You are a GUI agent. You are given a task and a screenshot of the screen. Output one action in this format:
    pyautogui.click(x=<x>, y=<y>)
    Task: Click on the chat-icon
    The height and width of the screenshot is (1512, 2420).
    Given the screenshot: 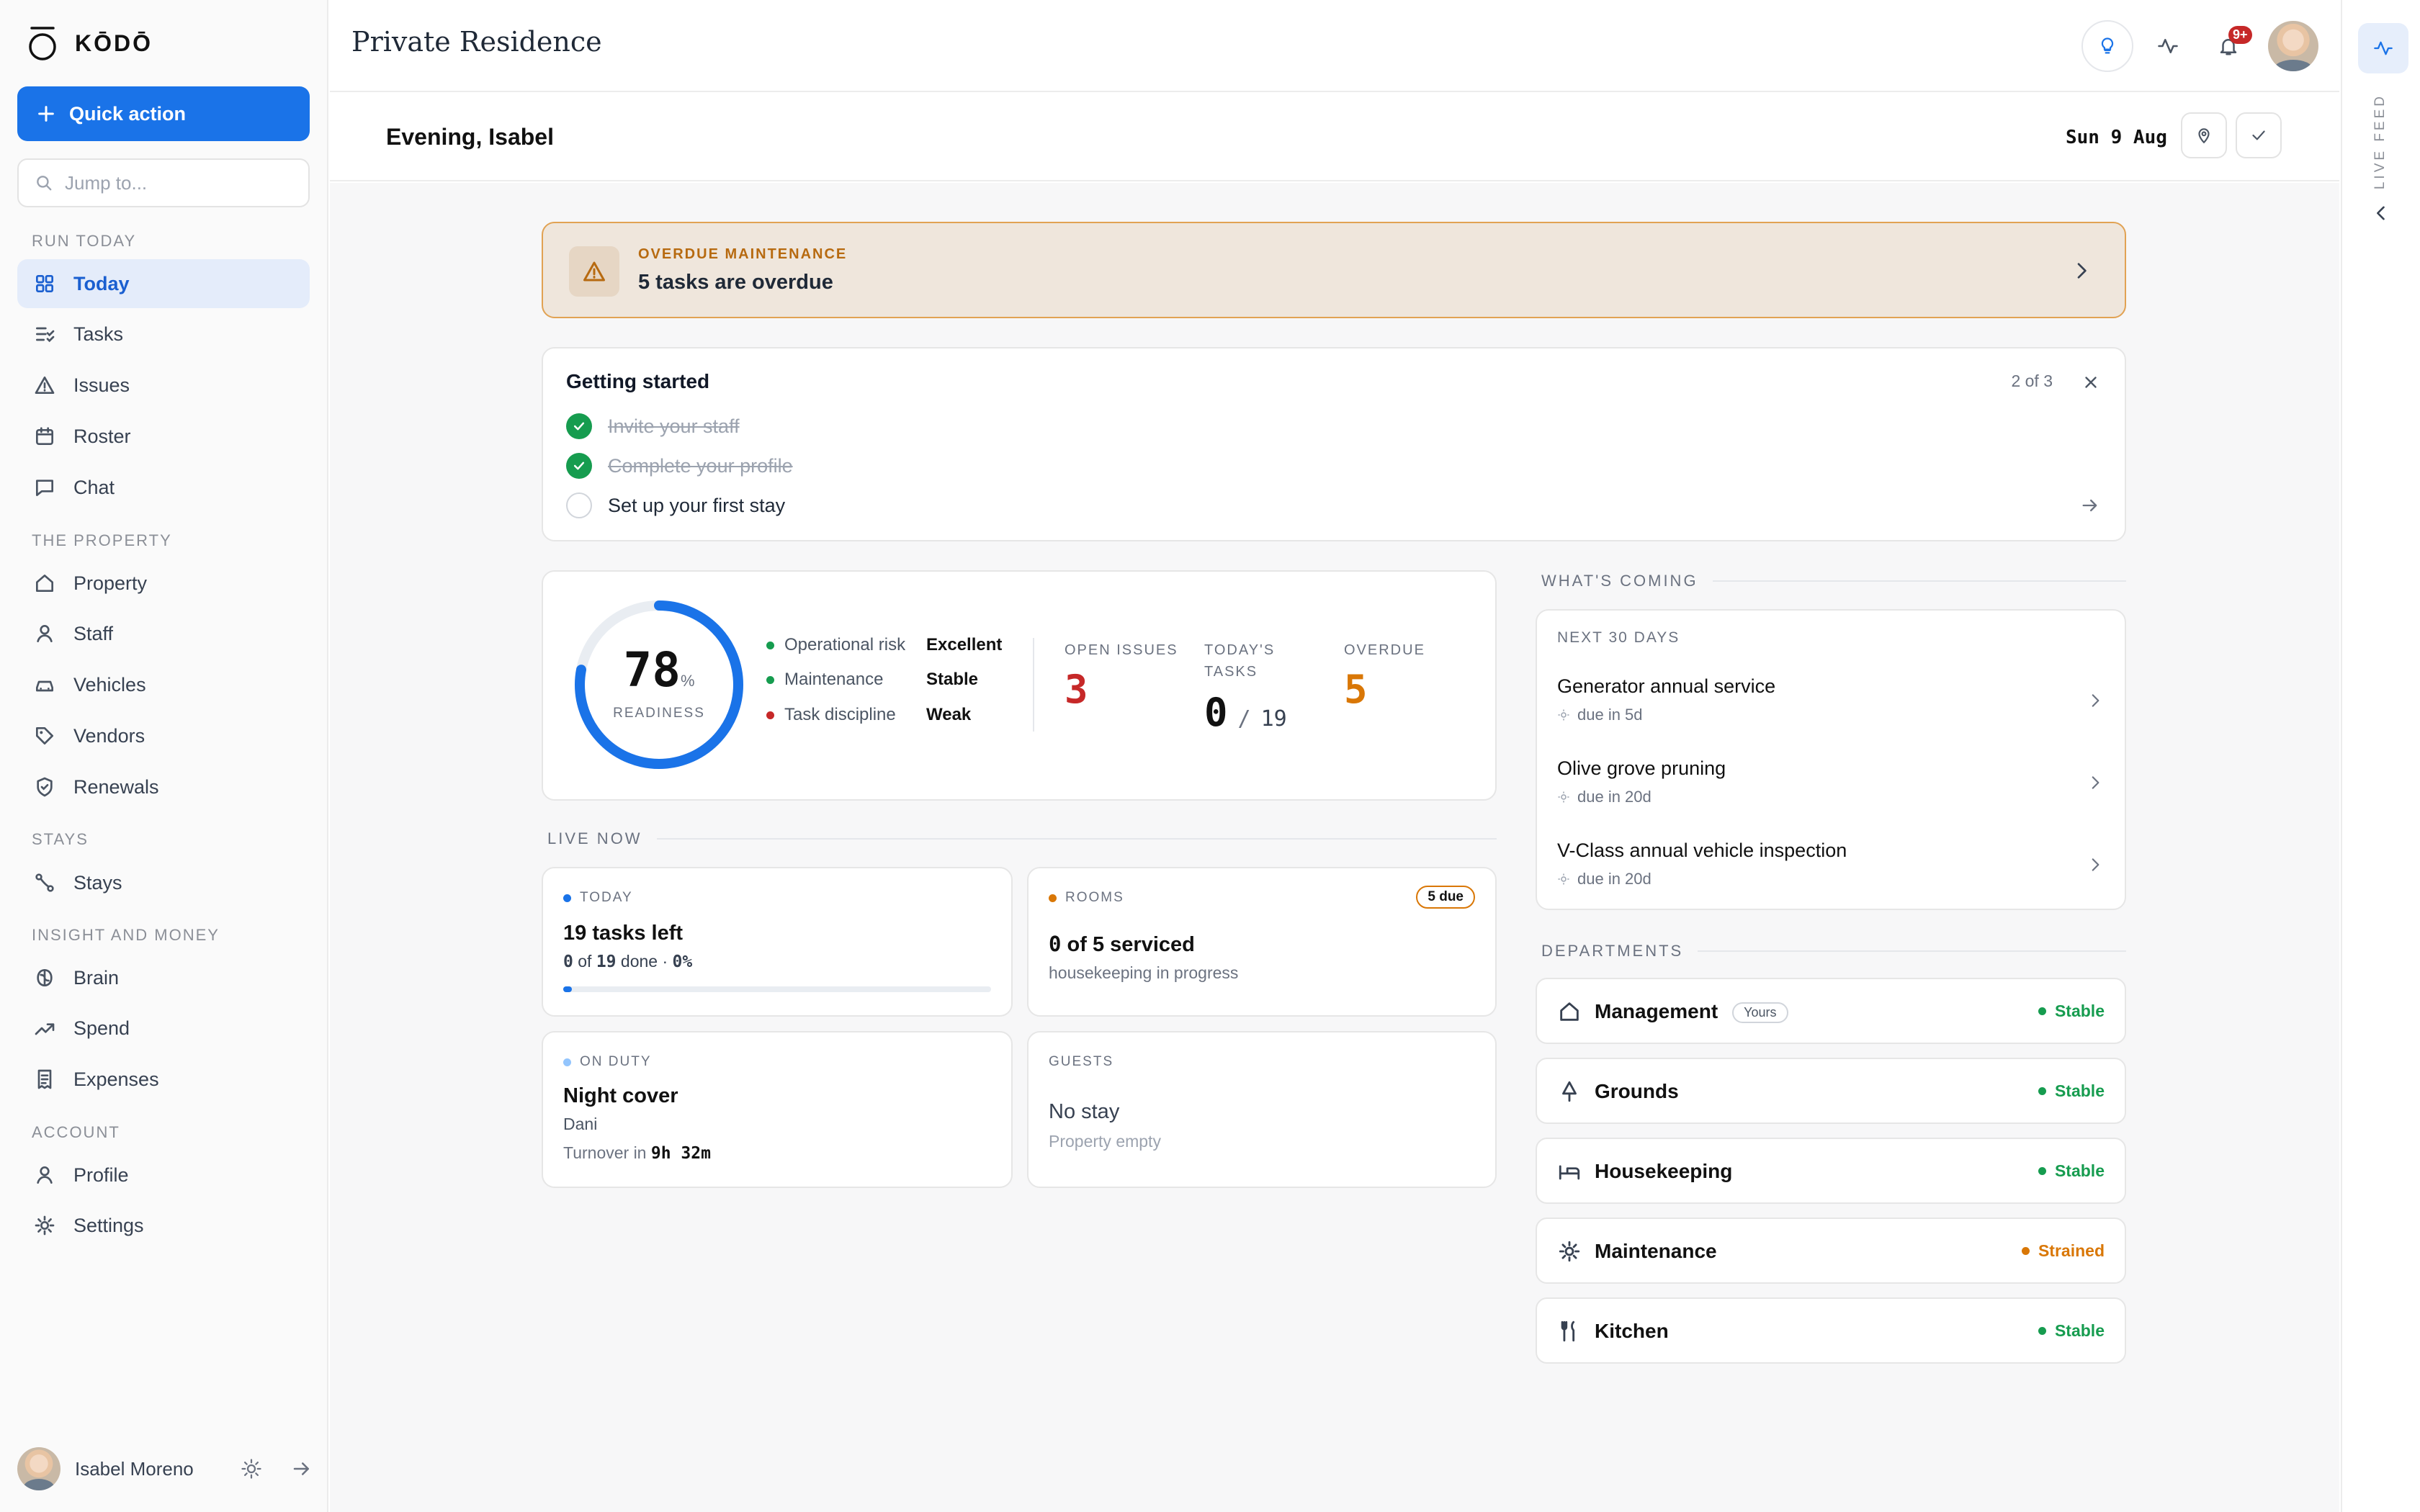 What is the action you would take?
    pyautogui.click(x=44, y=487)
    